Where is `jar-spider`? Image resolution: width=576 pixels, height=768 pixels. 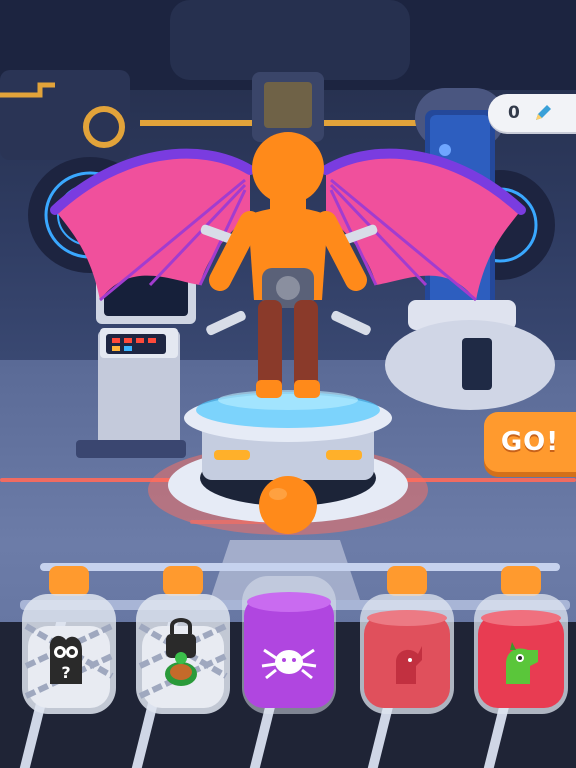 jar-spider is located at coordinates (289, 641).